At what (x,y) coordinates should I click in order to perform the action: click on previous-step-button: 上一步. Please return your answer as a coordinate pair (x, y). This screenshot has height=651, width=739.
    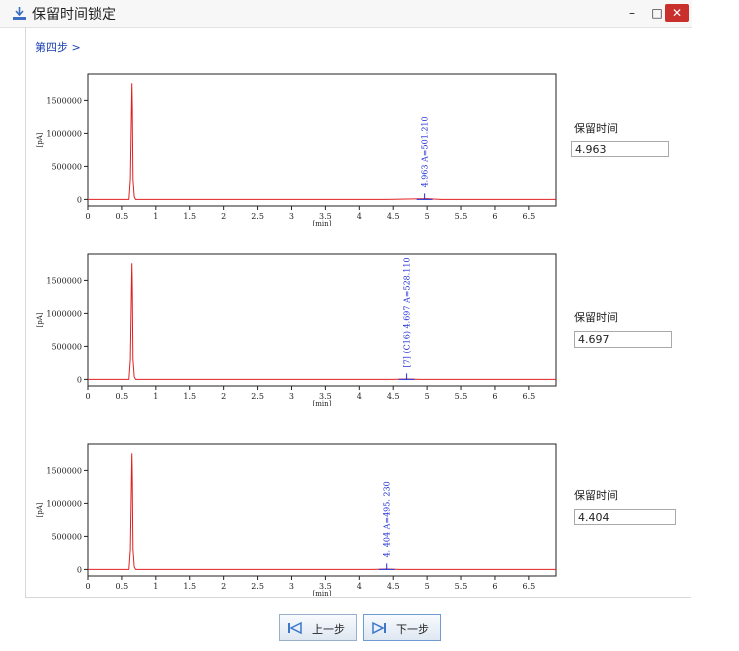
    Looking at the image, I should click on (318, 627).